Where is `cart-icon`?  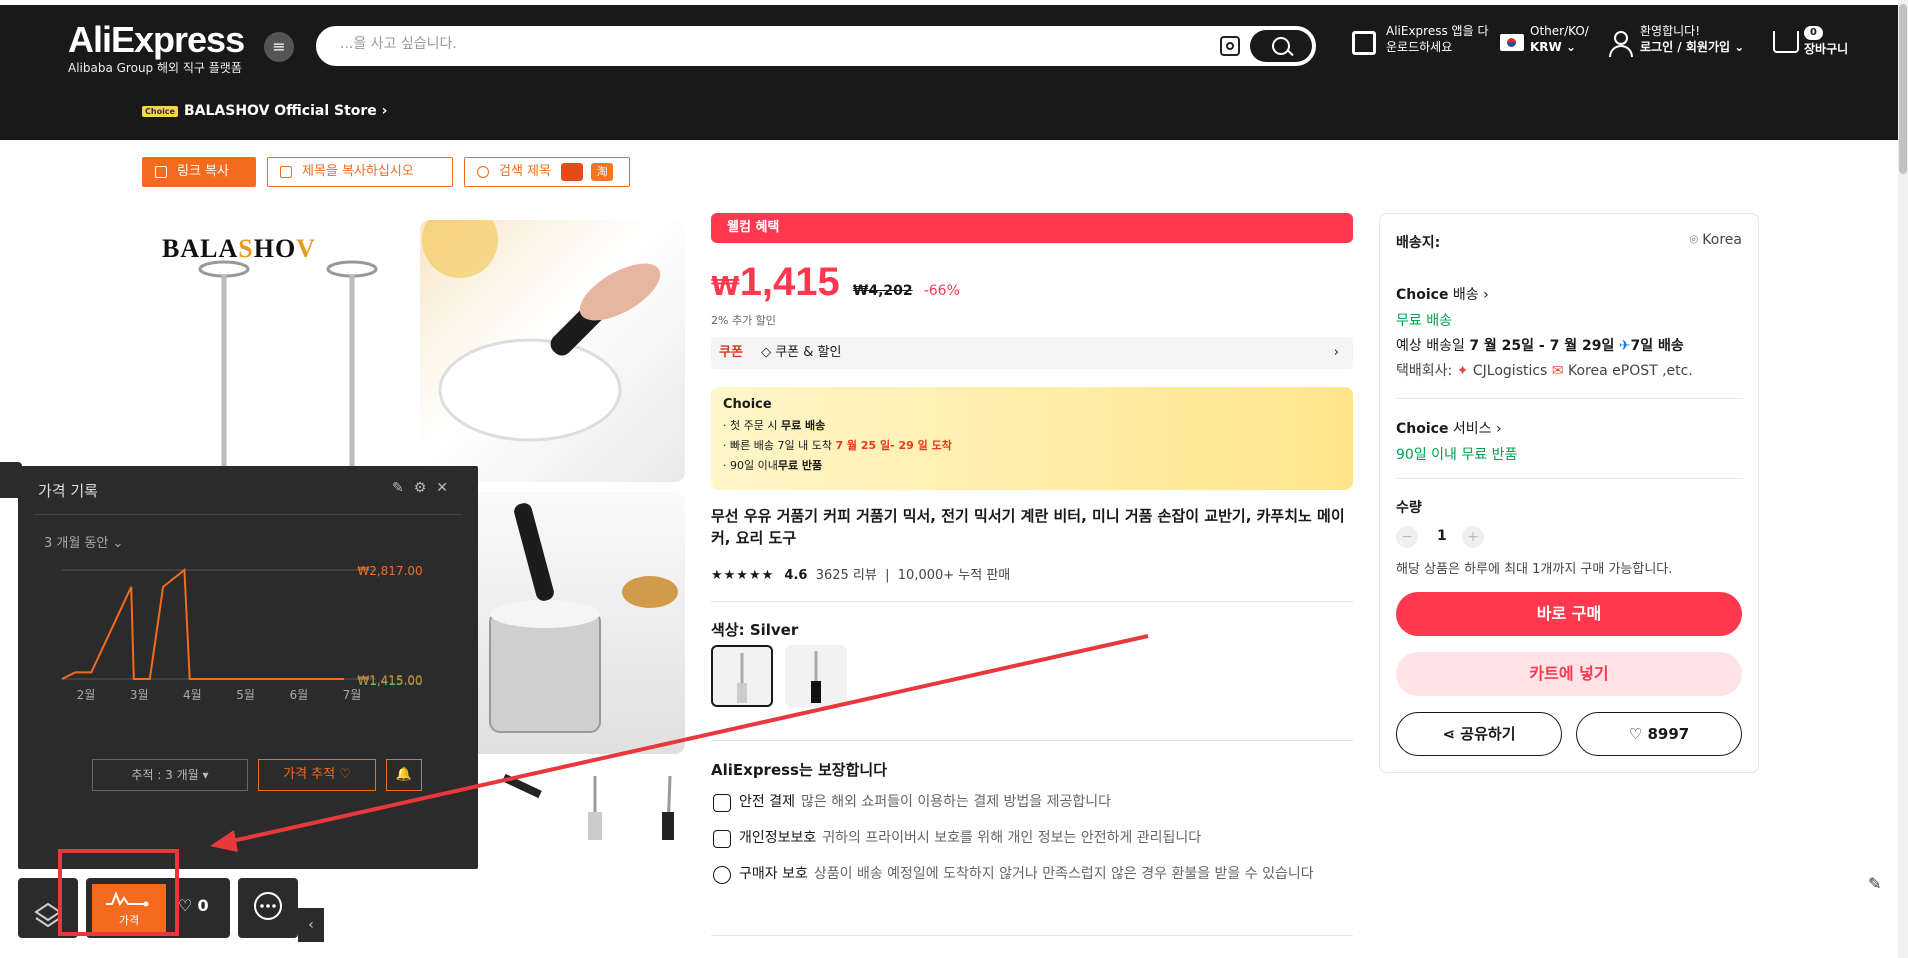
cart-icon is located at coordinates (1786, 42).